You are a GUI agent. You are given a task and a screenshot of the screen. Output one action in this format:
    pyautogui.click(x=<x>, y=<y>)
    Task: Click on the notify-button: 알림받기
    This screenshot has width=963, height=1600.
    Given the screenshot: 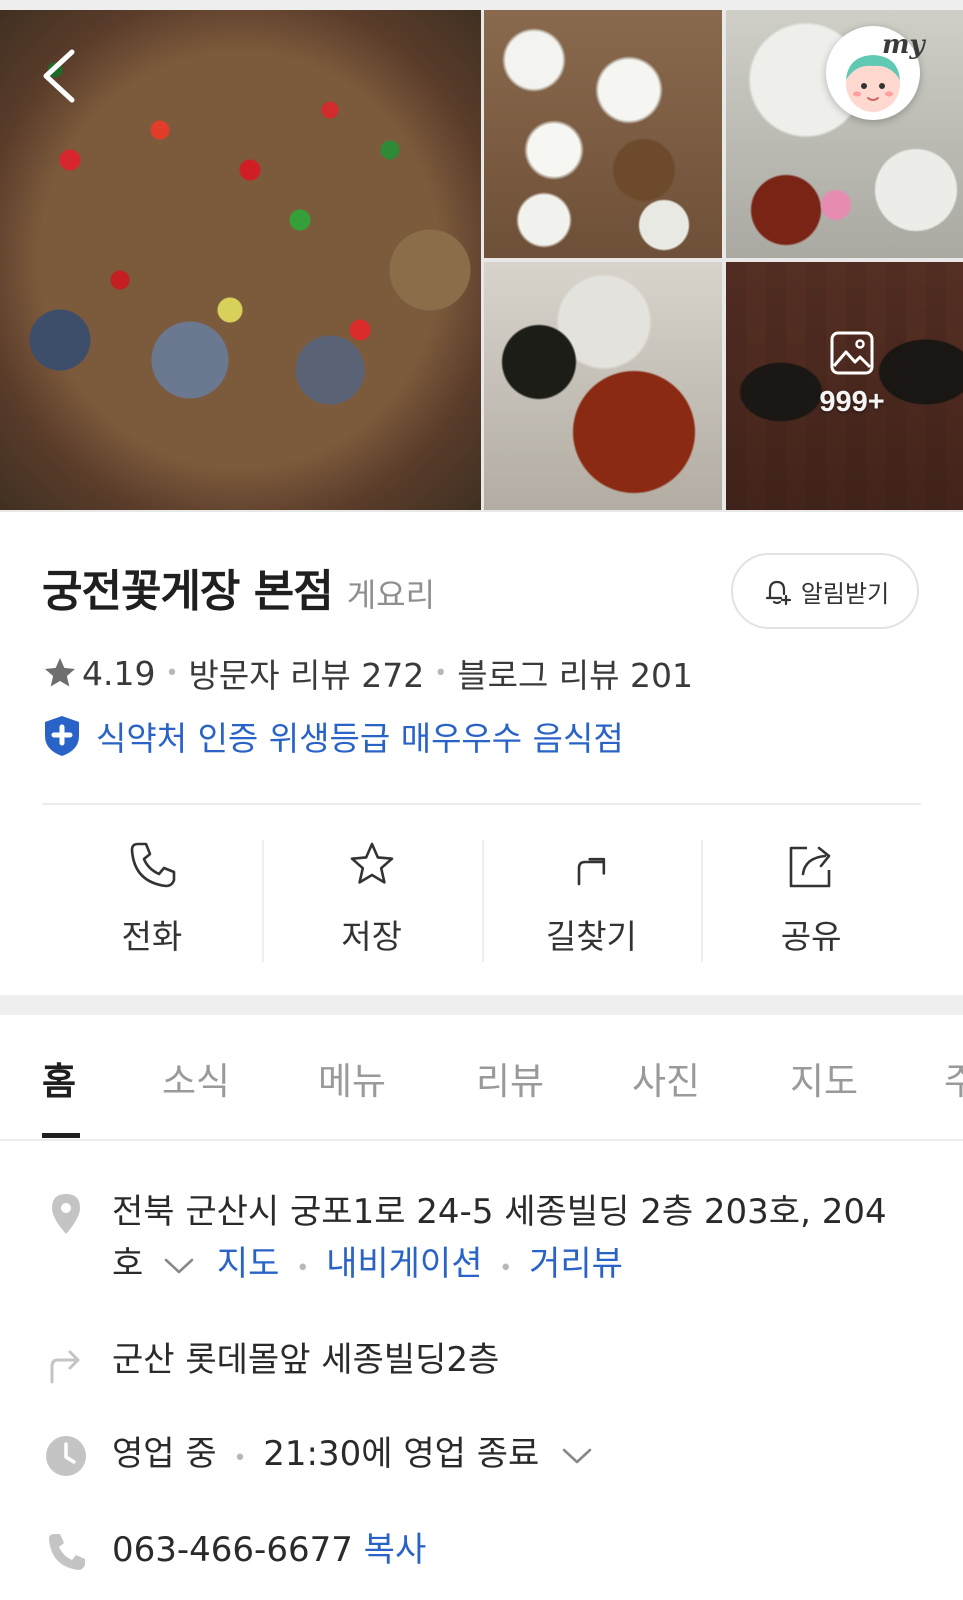 What is the action you would take?
    pyautogui.click(x=825, y=591)
    